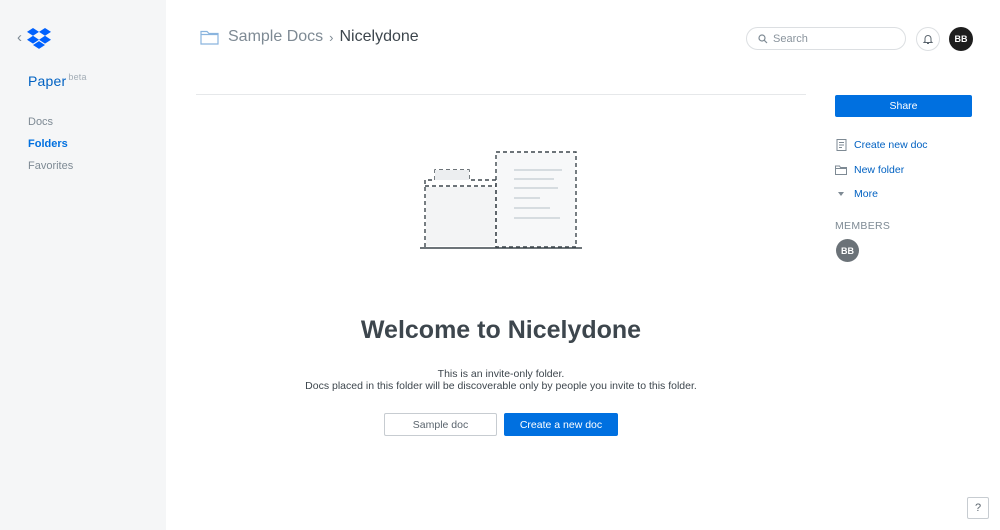 This screenshot has height=530, width=1000. Describe the element at coordinates (833, 38) in the screenshot. I see `search-input` at that location.